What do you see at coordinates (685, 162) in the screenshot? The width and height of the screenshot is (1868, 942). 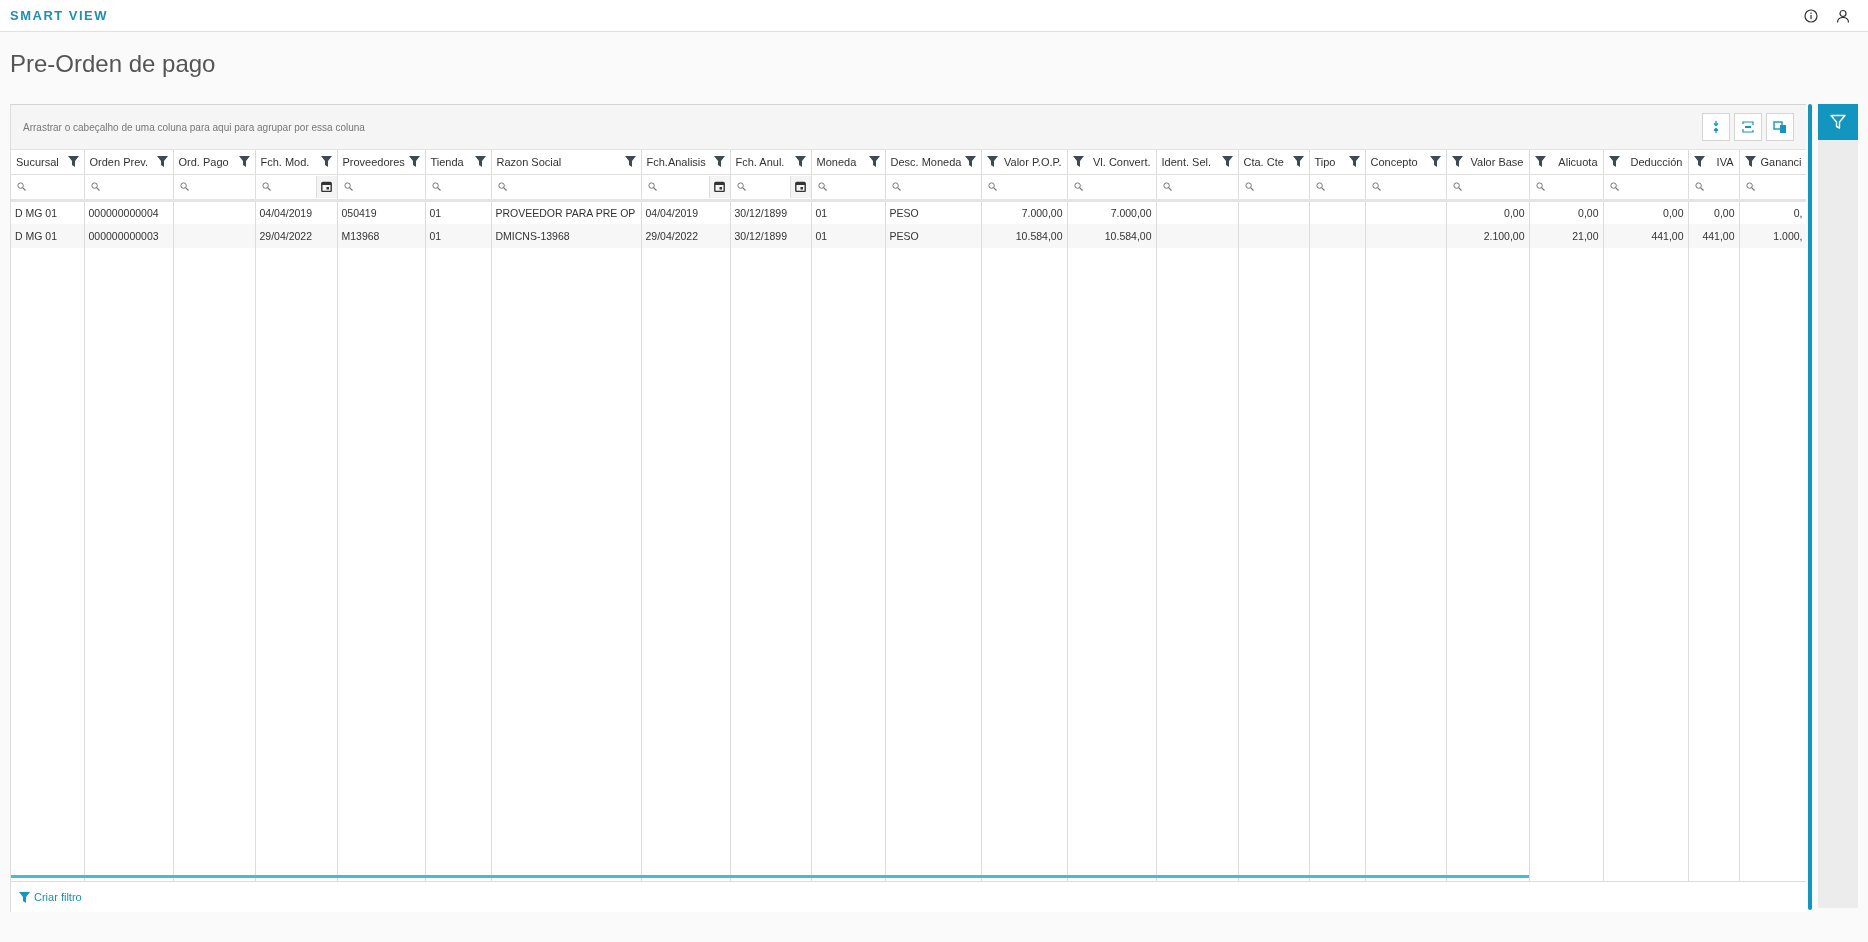 I see `column-header: Fch.Analisis` at bounding box center [685, 162].